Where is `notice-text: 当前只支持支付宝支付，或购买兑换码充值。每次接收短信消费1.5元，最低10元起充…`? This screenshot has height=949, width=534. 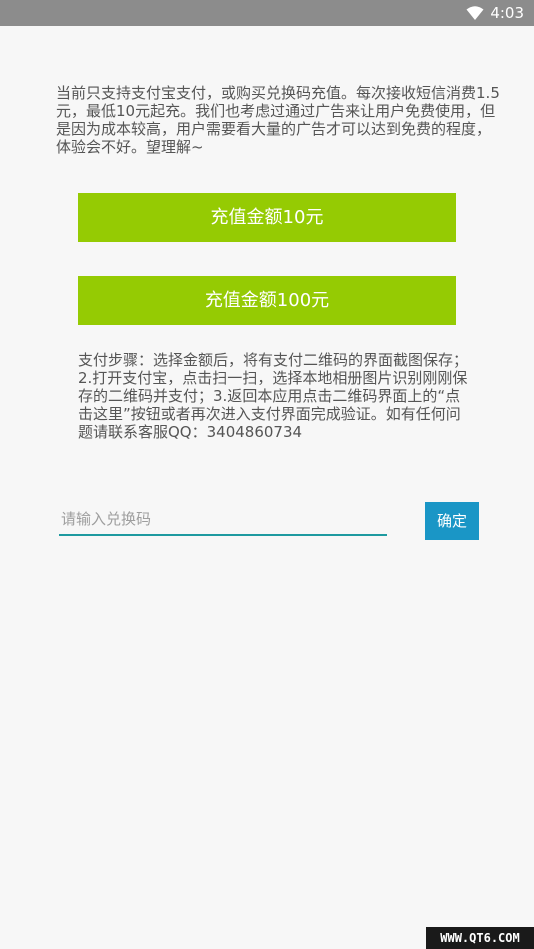 notice-text: 当前只支持支付宝支付，或购买兑换码充值。每次接收短信消费1.5元，最低10元起充… is located at coordinates (278, 120).